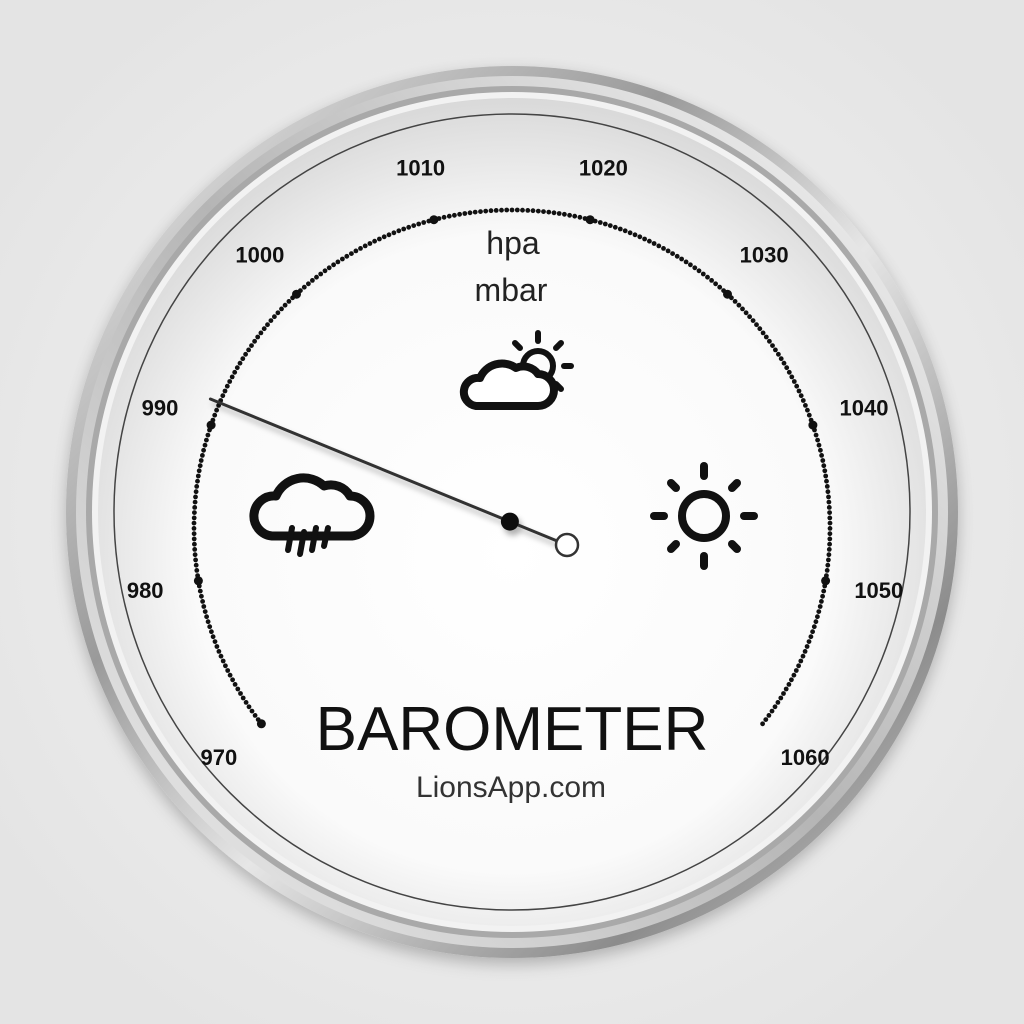  I want to click on scale-label-1000: 1000, so click(259, 255).